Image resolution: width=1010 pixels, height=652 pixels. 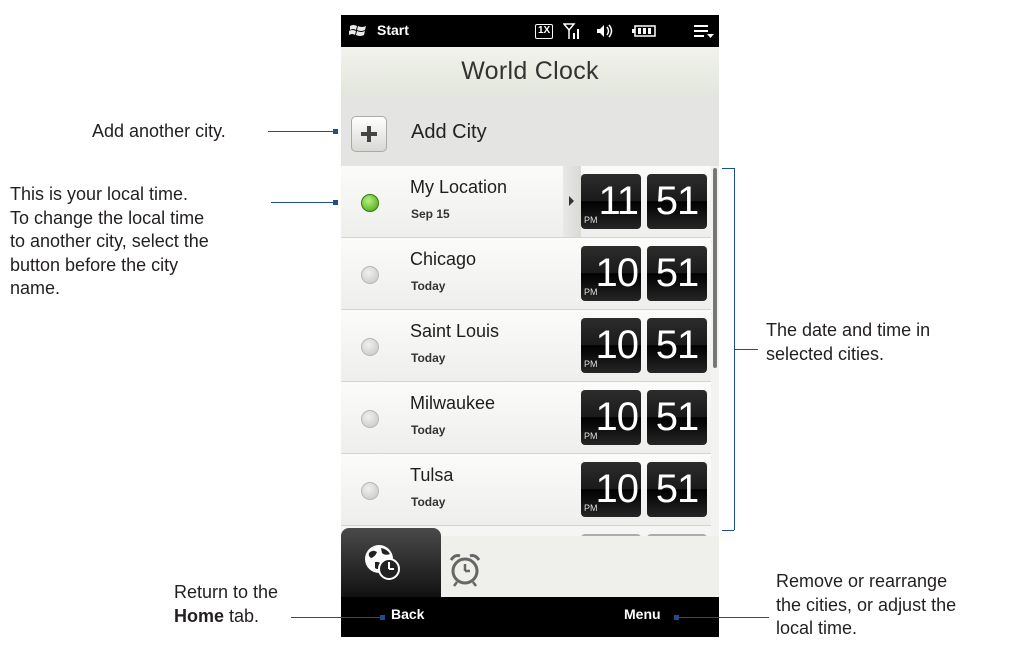 What do you see at coordinates (644, 31) in the screenshot?
I see `battery-icon` at bounding box center [644, 31].